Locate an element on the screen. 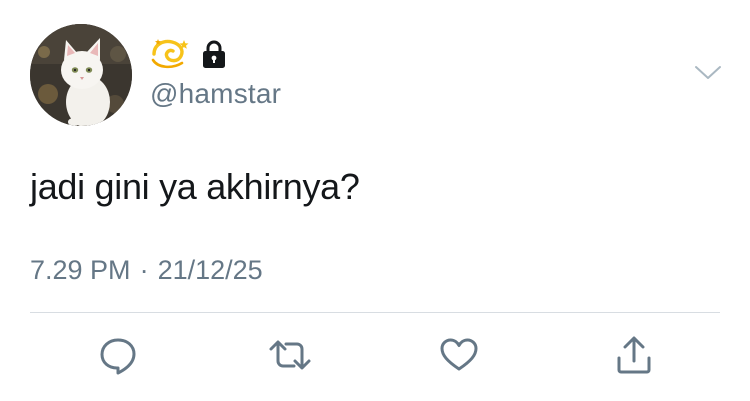 This screenshot has height=401, width=750. reply-icon is located at coordinates (118, 357).